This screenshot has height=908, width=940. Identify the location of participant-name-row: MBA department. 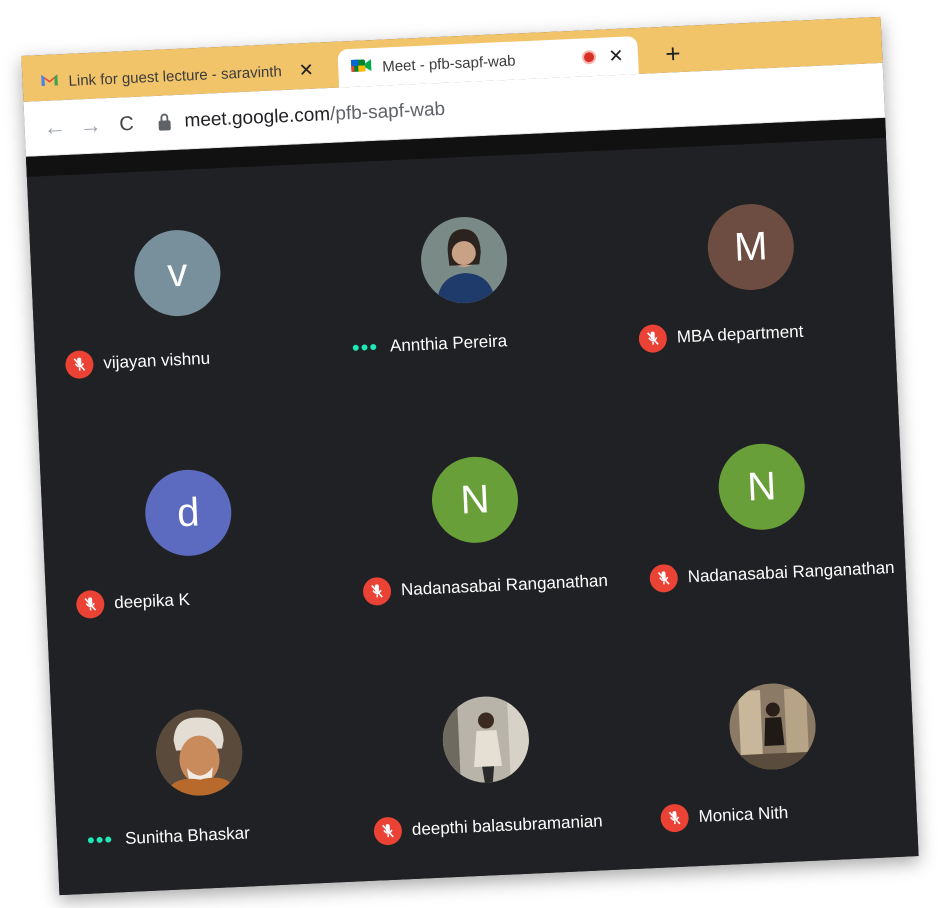
(721, 336).